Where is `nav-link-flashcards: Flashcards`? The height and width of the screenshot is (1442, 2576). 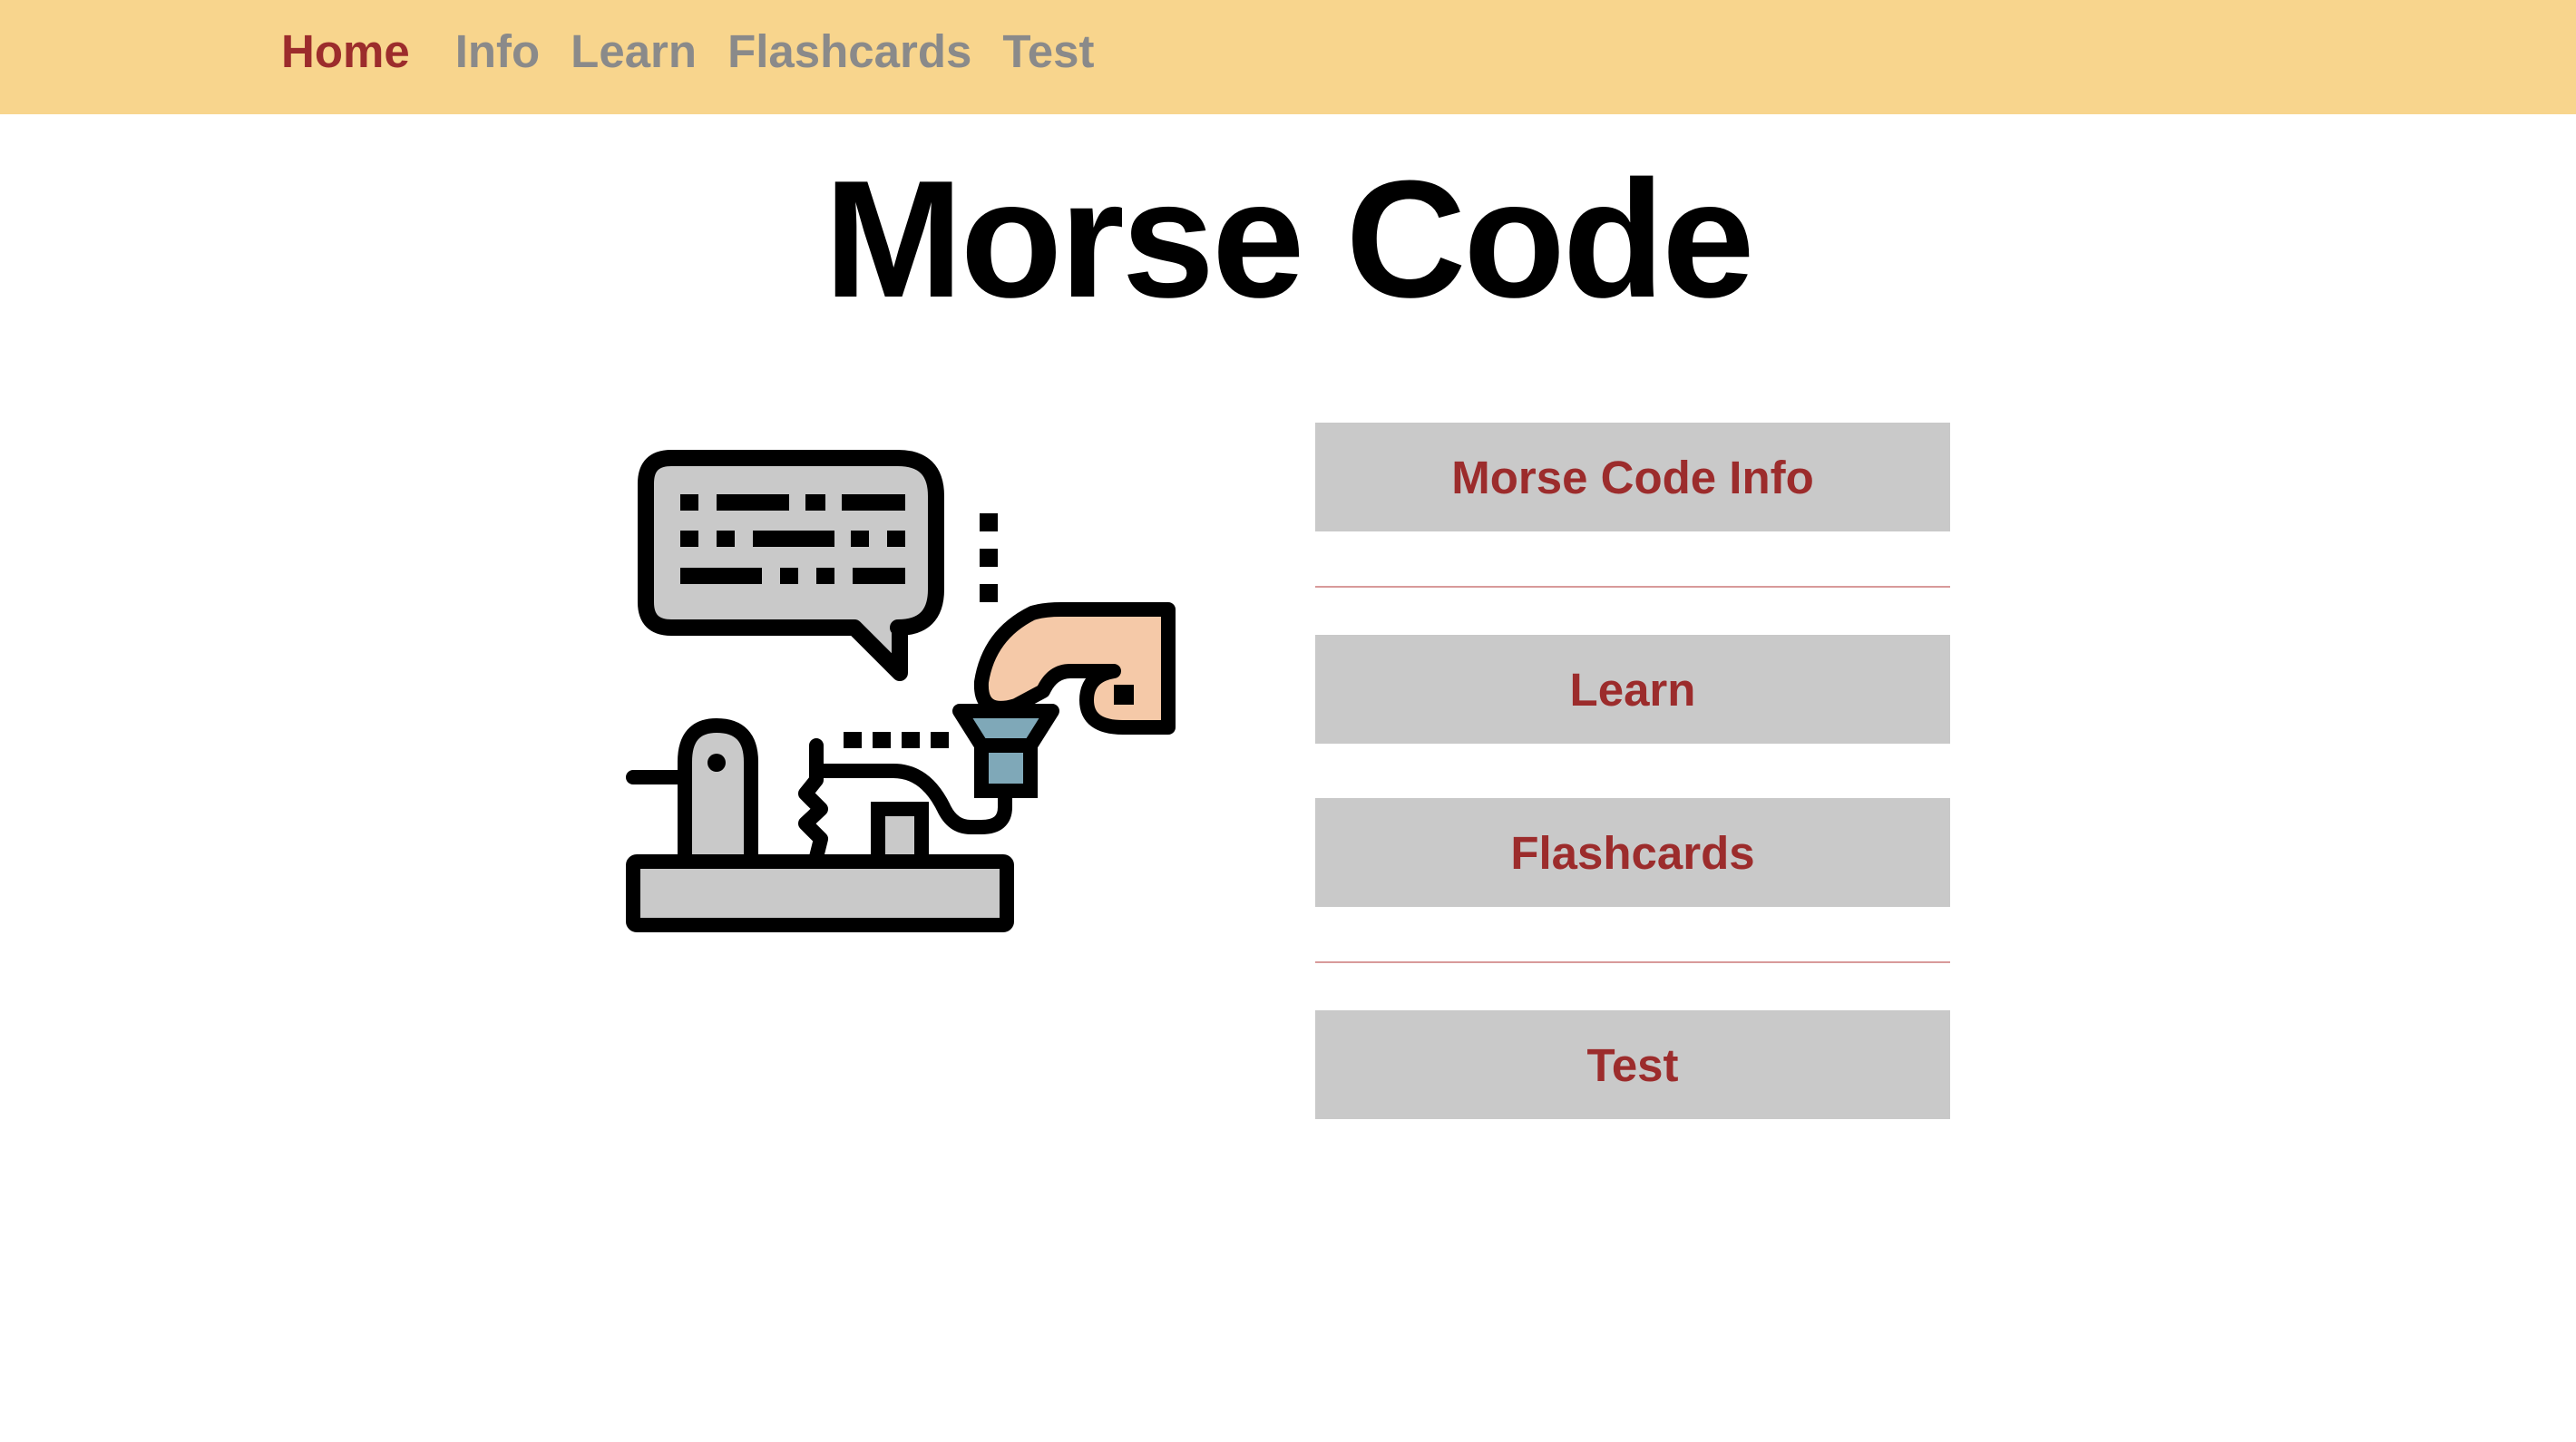 nav-link-flashcards: Flashcards is located at coordinates (849, 51).